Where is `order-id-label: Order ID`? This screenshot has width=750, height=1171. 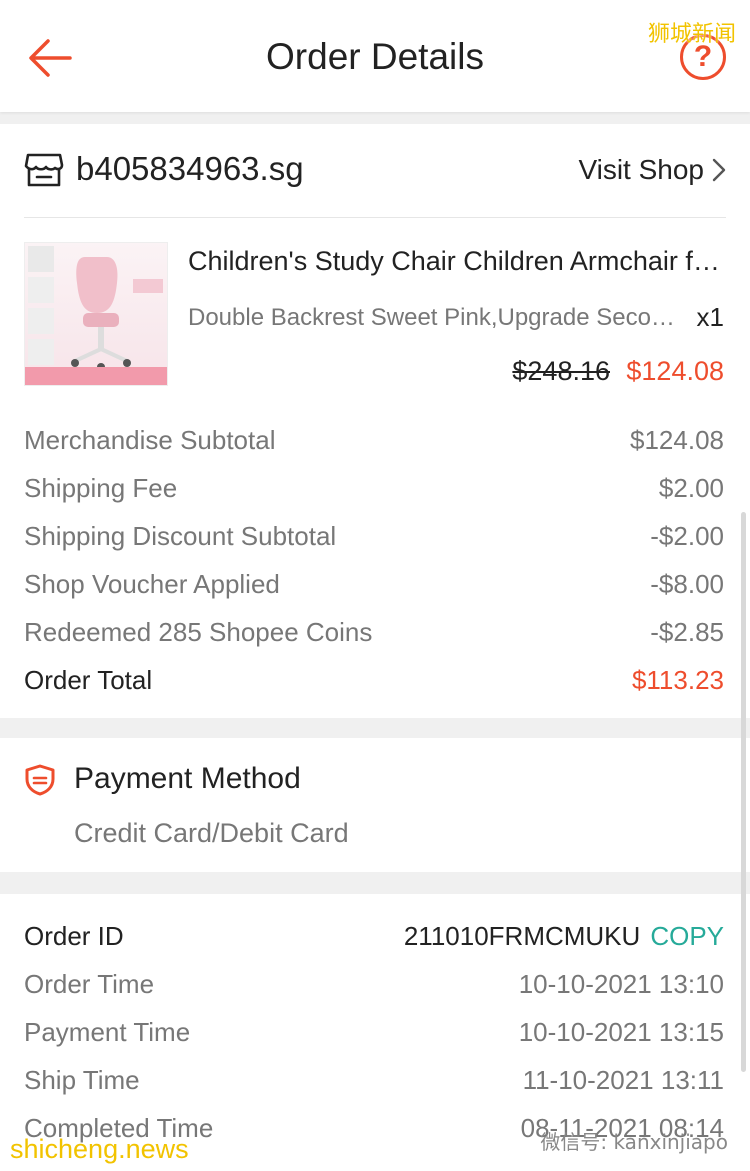 order-id-label: Order ID is located at coordinates (74, 935).